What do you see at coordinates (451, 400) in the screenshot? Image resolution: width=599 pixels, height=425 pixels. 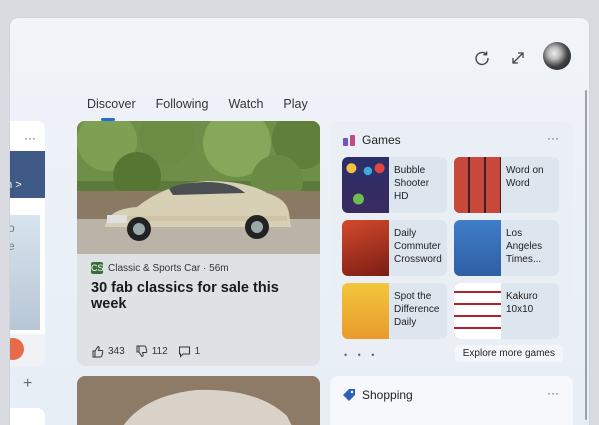 I see `shopping-widget: Shopping ···` at bounding box center [451, 400].